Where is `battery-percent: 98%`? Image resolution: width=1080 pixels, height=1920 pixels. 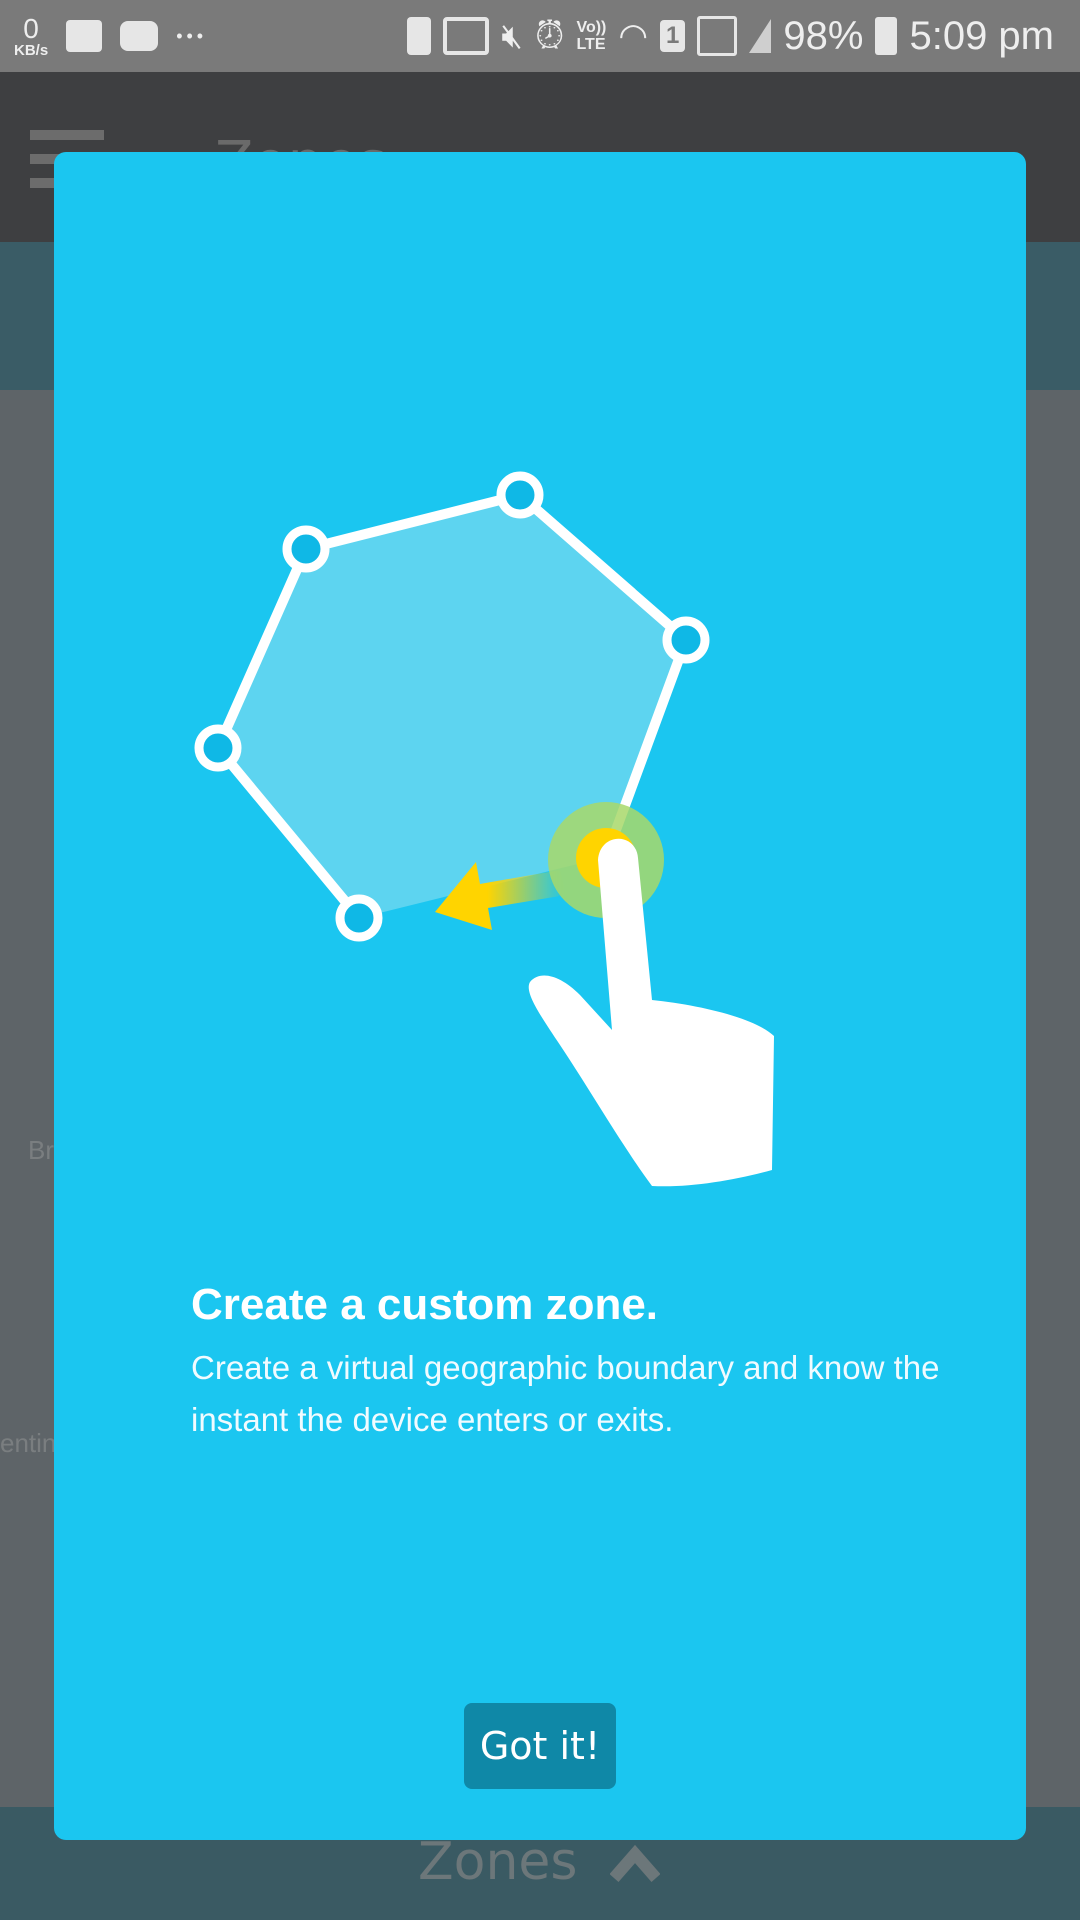 battery-percent: 98% is located at coordinates (823, 35).